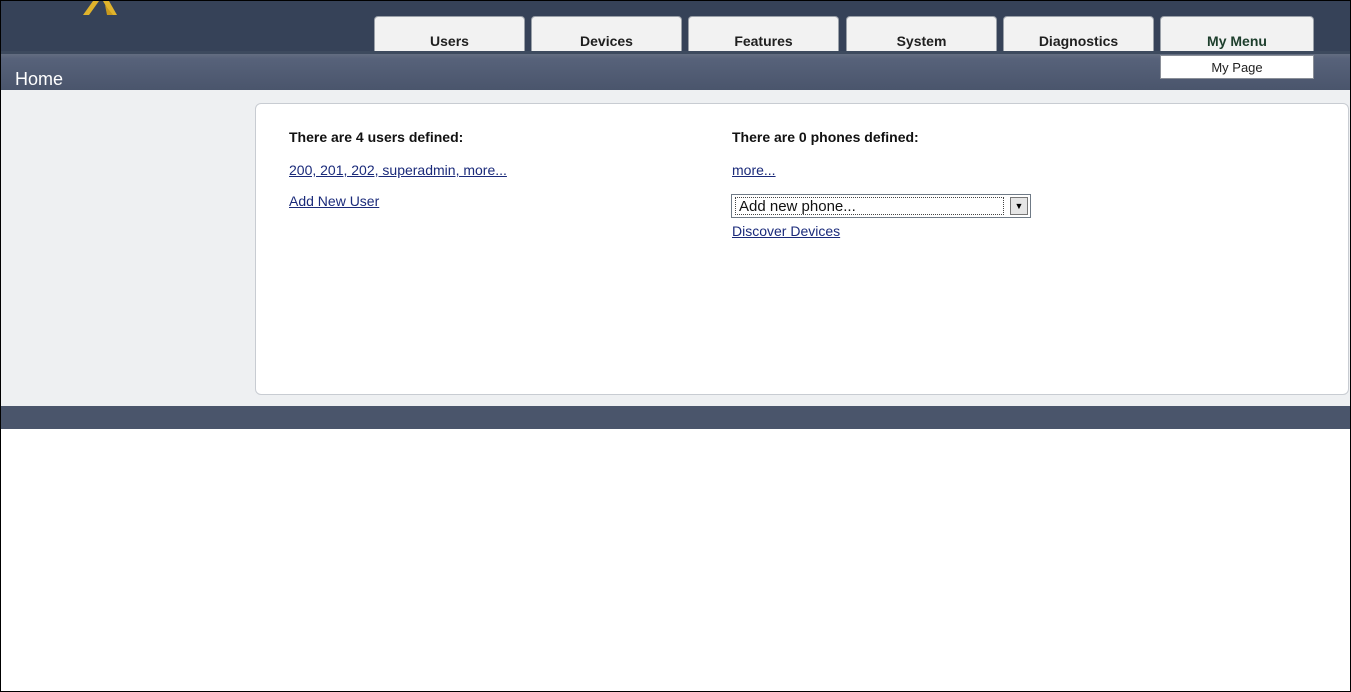  Describe the element at coordinates (675, 417) in the screenshot. I see `footer-bar` at that location.